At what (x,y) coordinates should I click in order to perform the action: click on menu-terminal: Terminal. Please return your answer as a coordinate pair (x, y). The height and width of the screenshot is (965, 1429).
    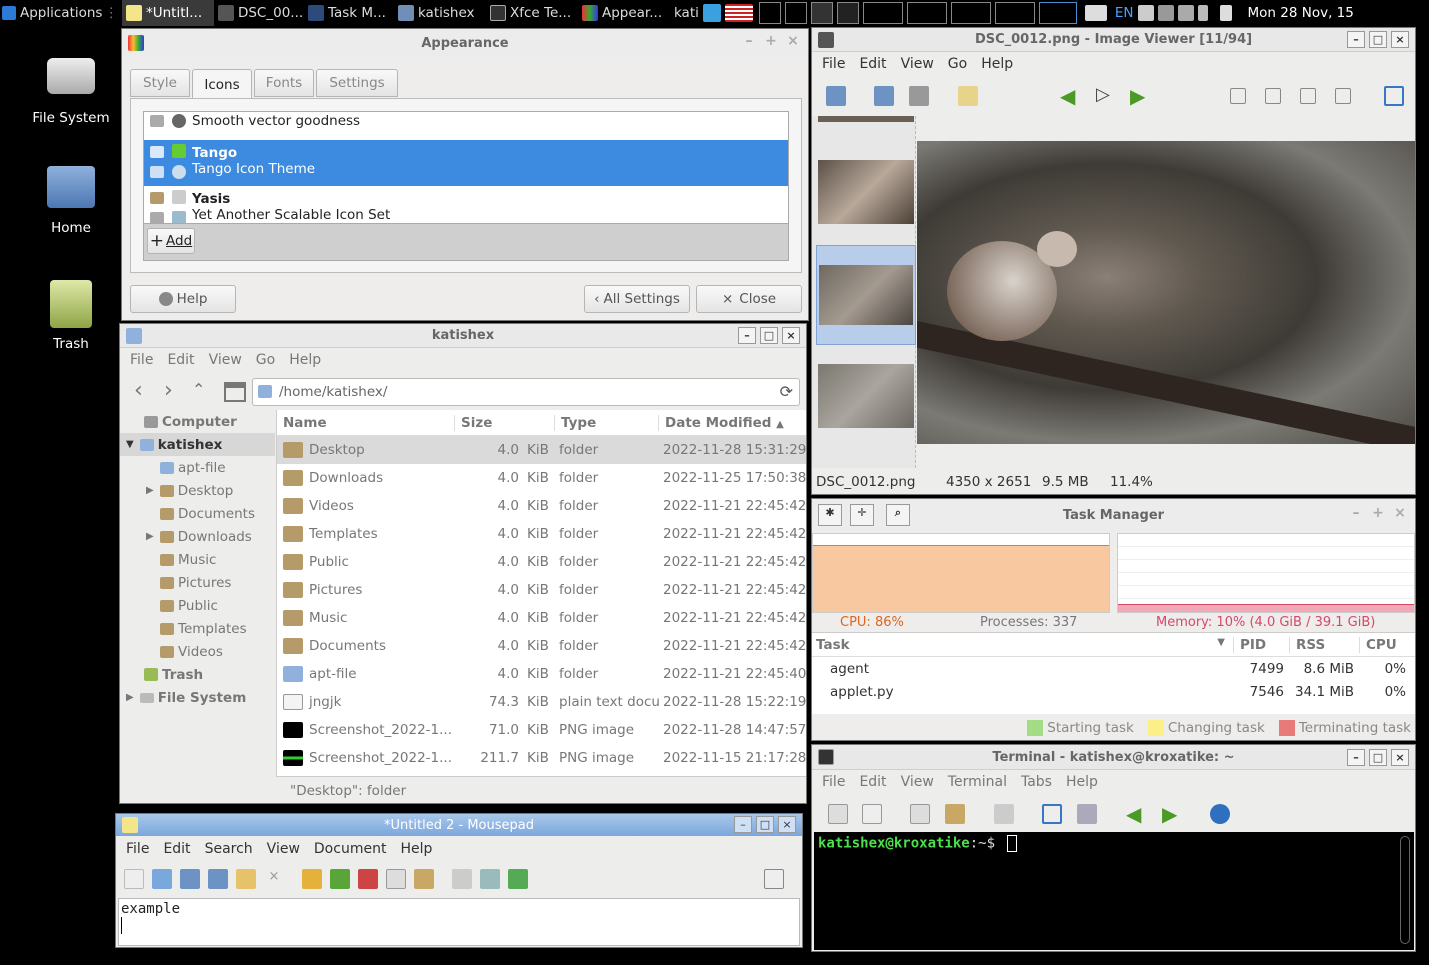
    Looking at the image, I should click on (980, 782).